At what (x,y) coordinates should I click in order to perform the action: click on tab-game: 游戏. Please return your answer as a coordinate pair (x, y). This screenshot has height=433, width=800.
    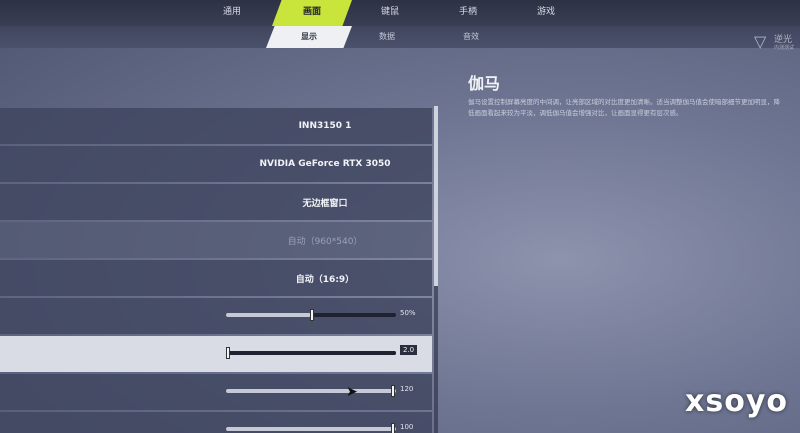
    Looking at the image, I should click on (546, 13).